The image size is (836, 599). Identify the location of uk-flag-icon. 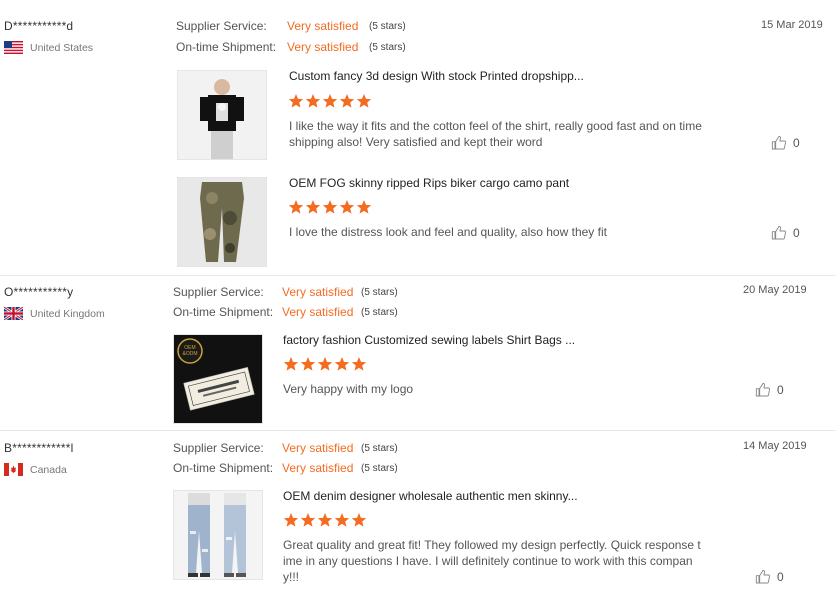
(13, 313).